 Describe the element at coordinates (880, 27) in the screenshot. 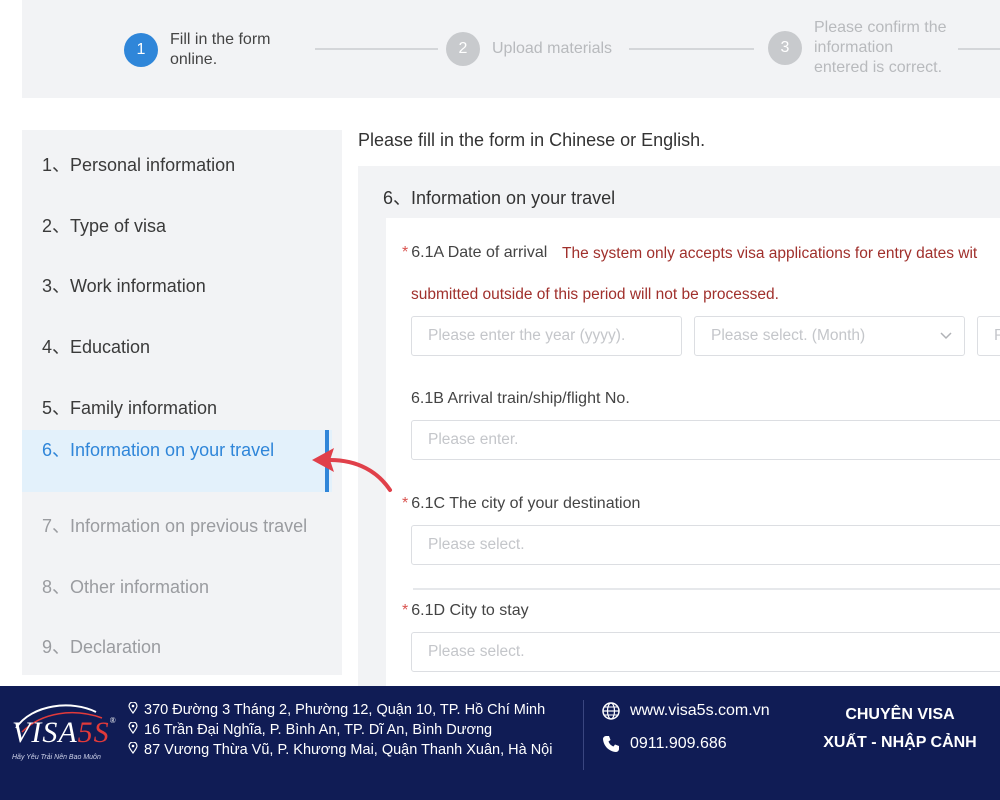

I see `step-3-label-line1: Please confirm the` at that location.